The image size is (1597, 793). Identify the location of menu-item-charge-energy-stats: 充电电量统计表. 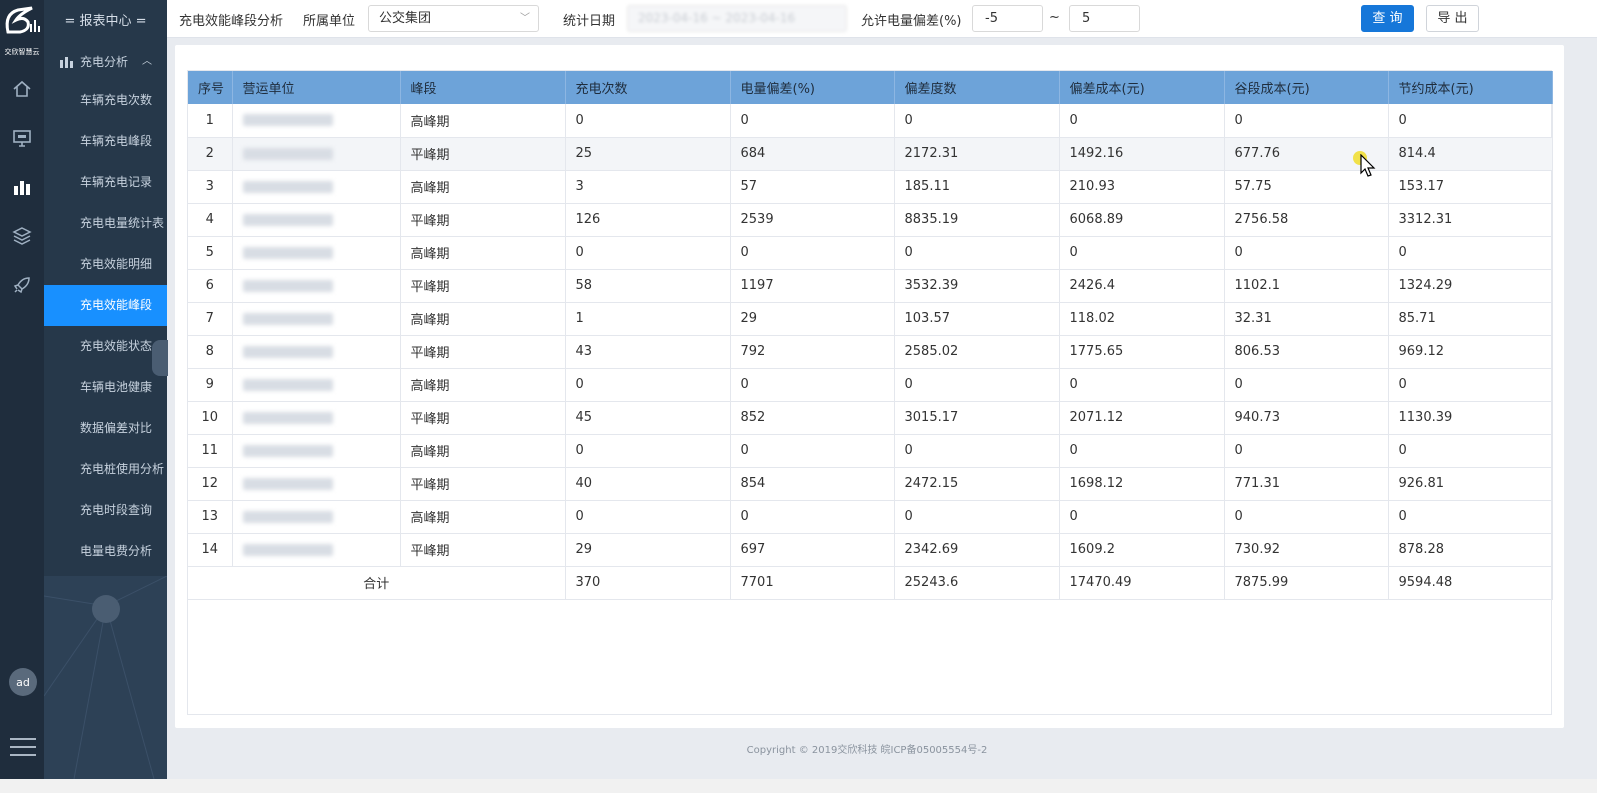
(105, 223).